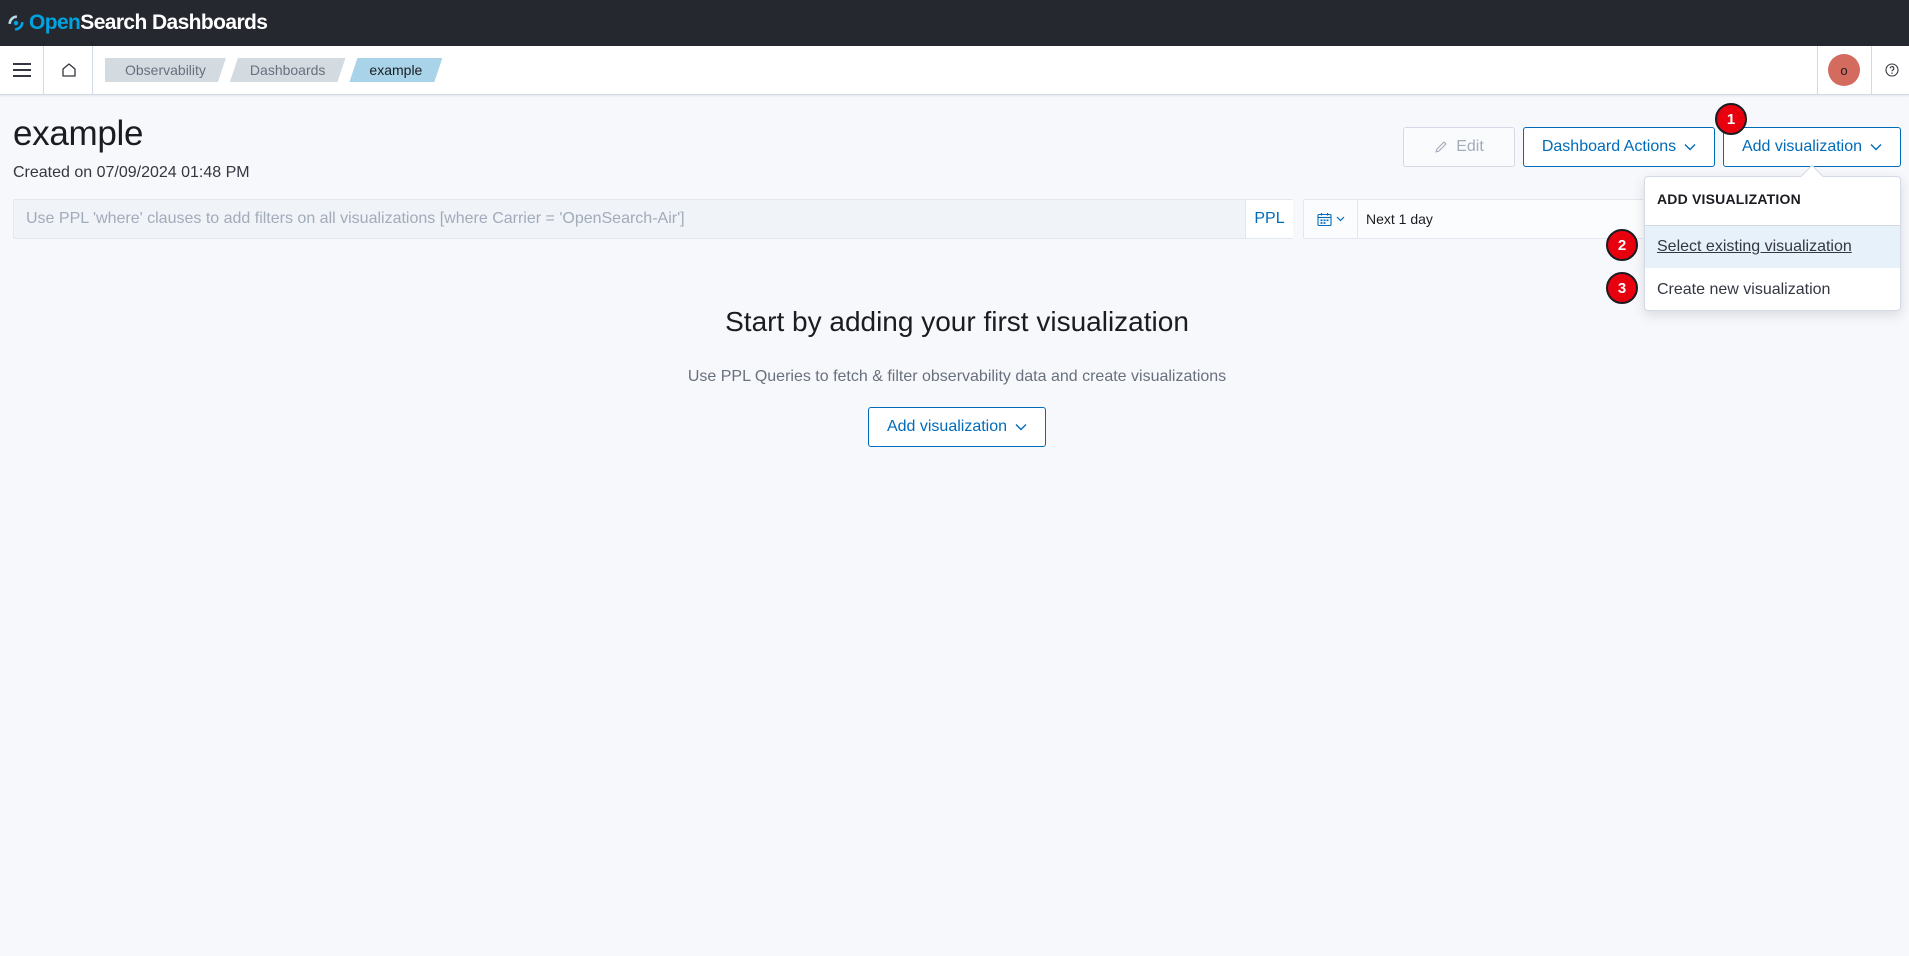 The width and height of the screenshot is (1909, 956). I want to click on edit-button: Edit, so click(1459, 147).